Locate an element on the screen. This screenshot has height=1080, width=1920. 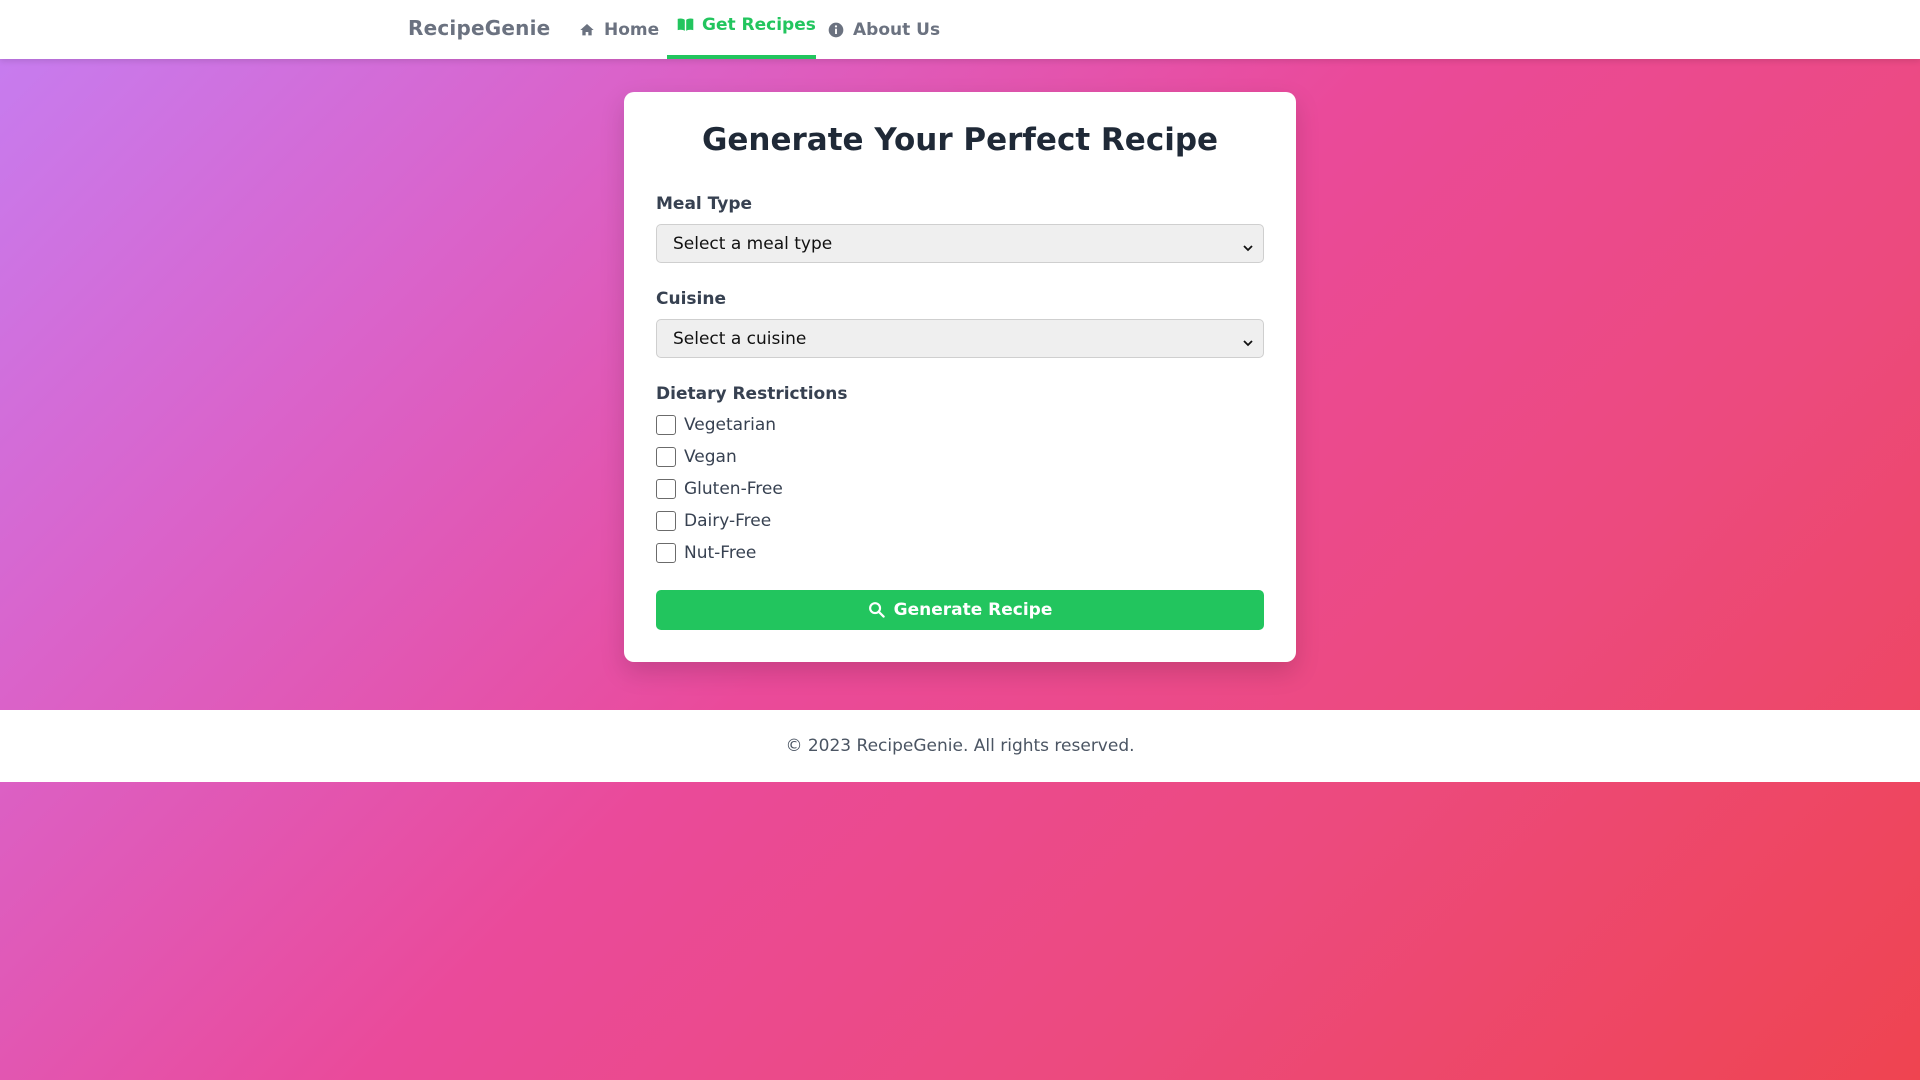
dietary-option-gluten-free: Gluten-Free is located at coordinates (719, 489).